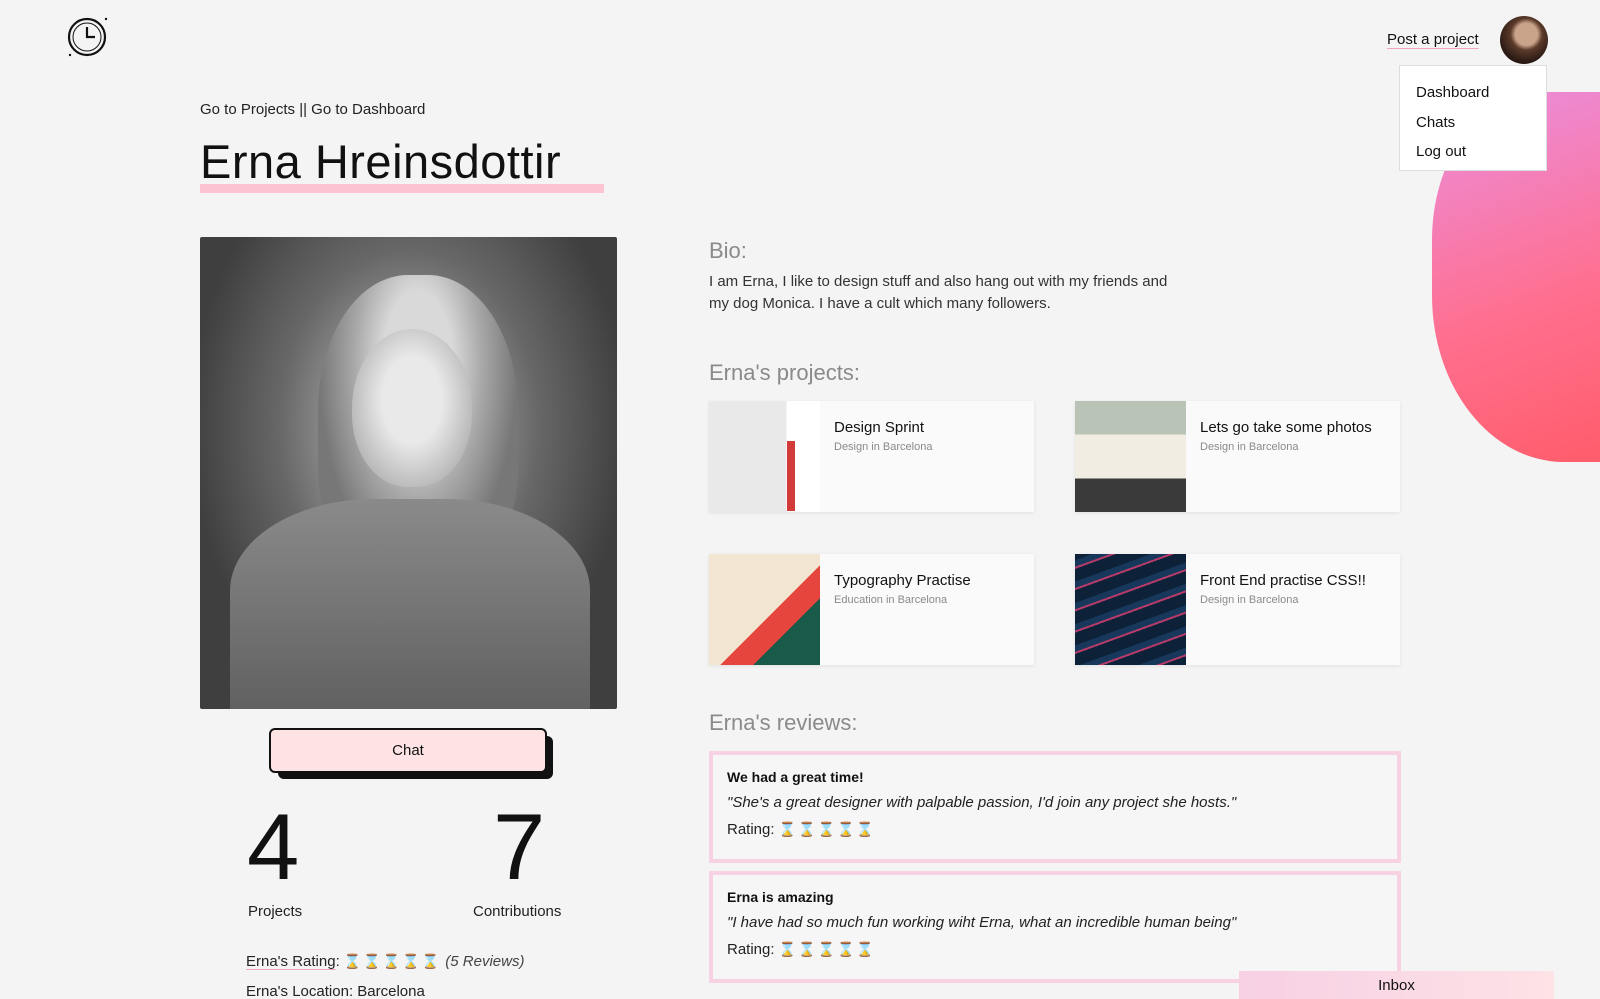 The width and height of the screenshot is (1600, 999). Describe the element at coordinates (291, 961) in the screenshot. I see `rating-label: Erna's Rating` at that location.